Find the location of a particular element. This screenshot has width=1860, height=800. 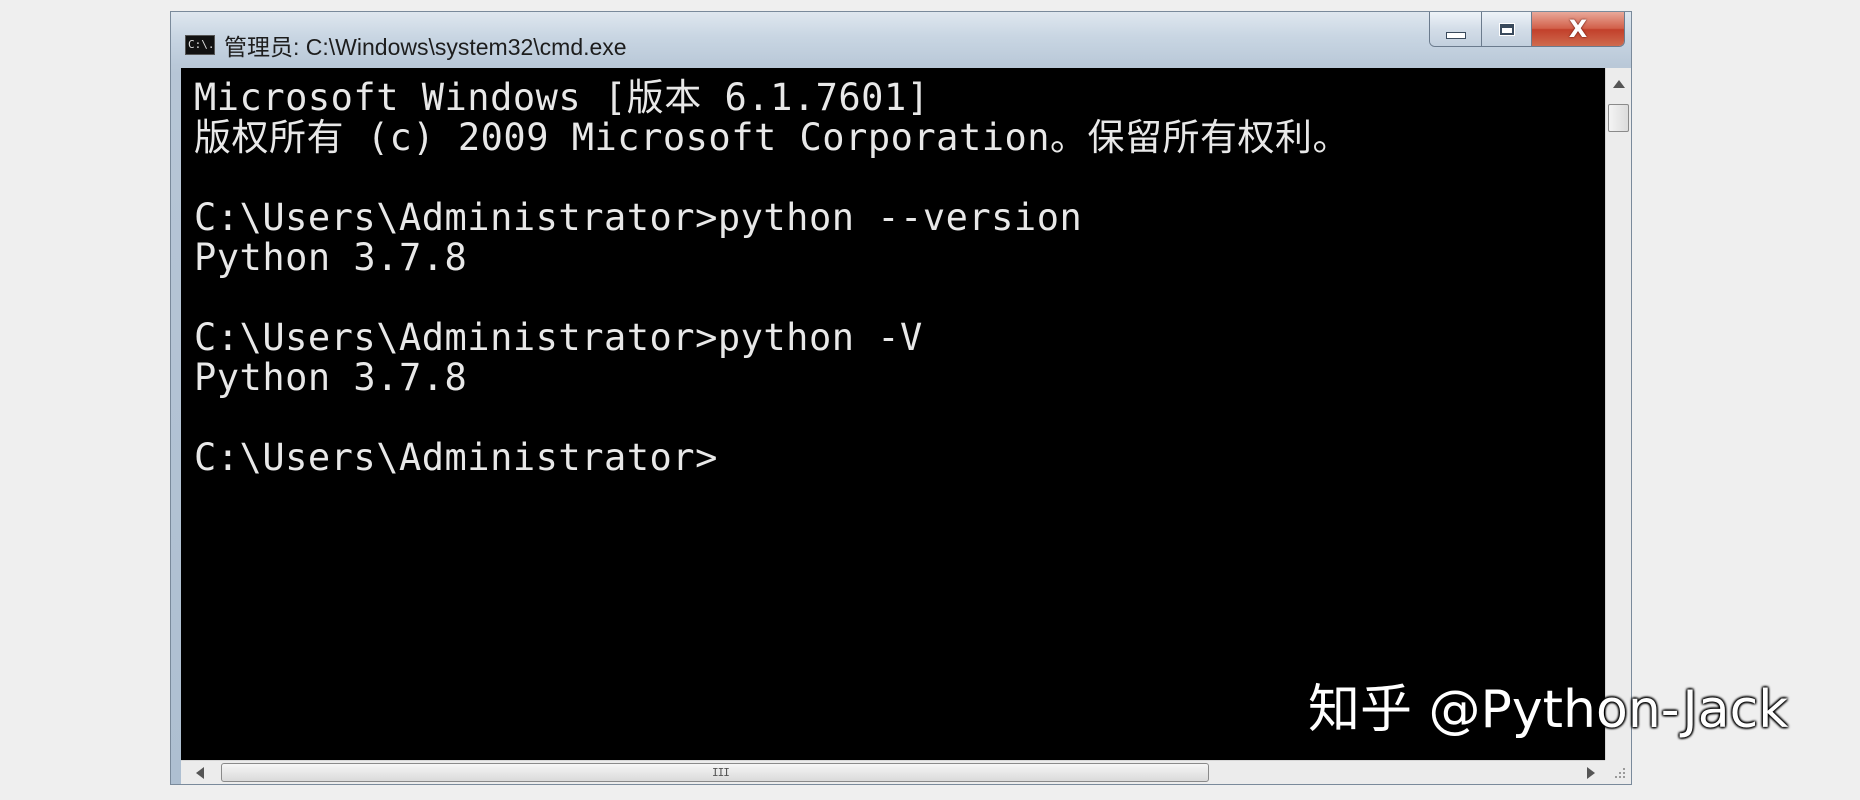

console-line: C:\Users\Administrator>python -V is located at coordinates (558, 337).